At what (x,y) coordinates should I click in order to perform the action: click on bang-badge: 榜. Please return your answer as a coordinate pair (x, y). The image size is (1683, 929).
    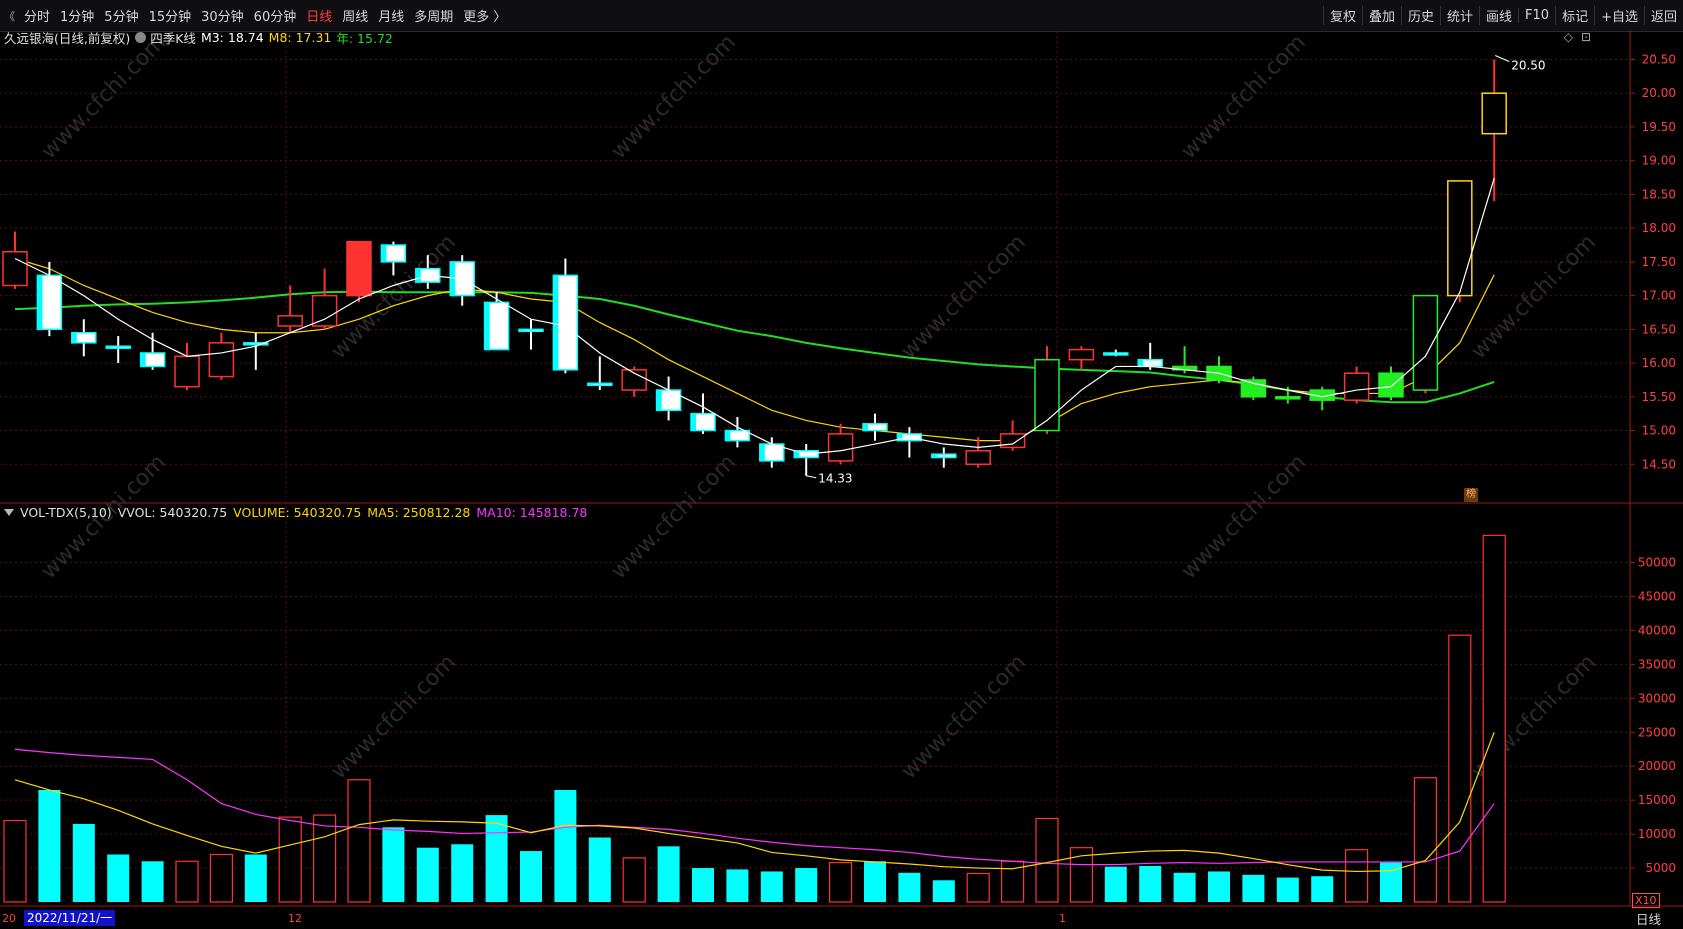
    Looking at the image, I should click on (1471, 495).